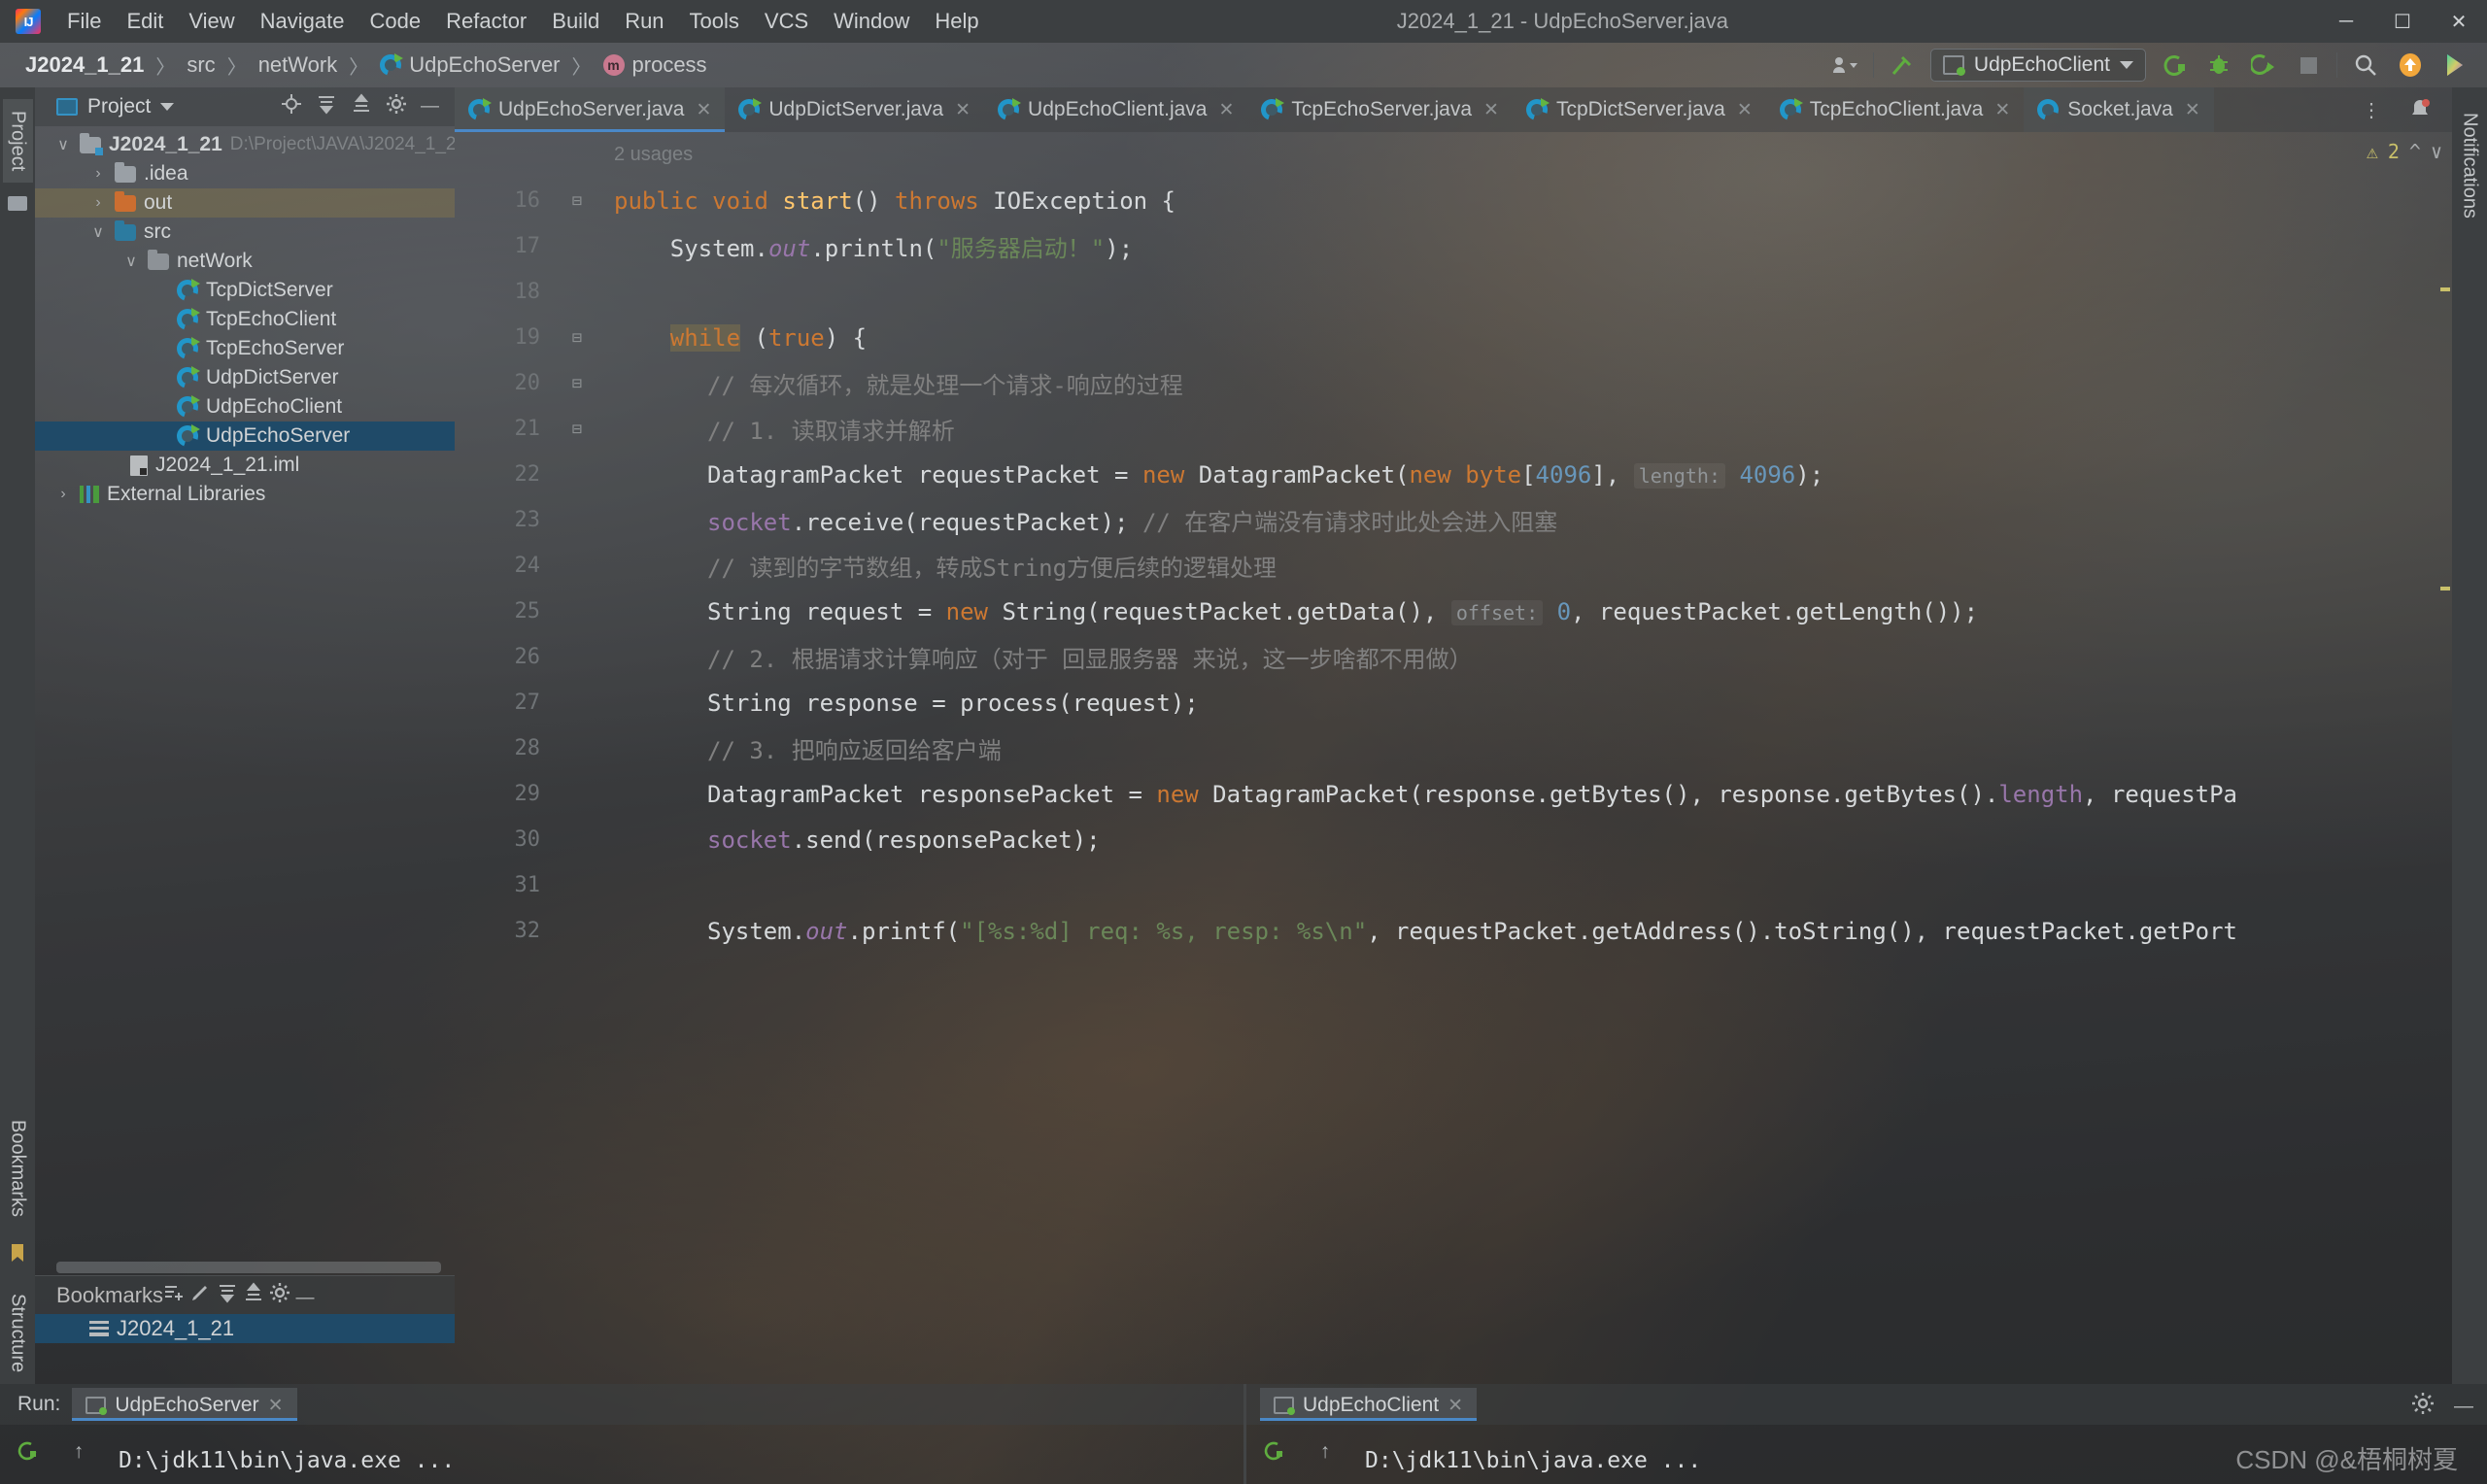  I want to click on run-tab-udpechoserver: UdpEchoServer ✕, so click(184, 1404).